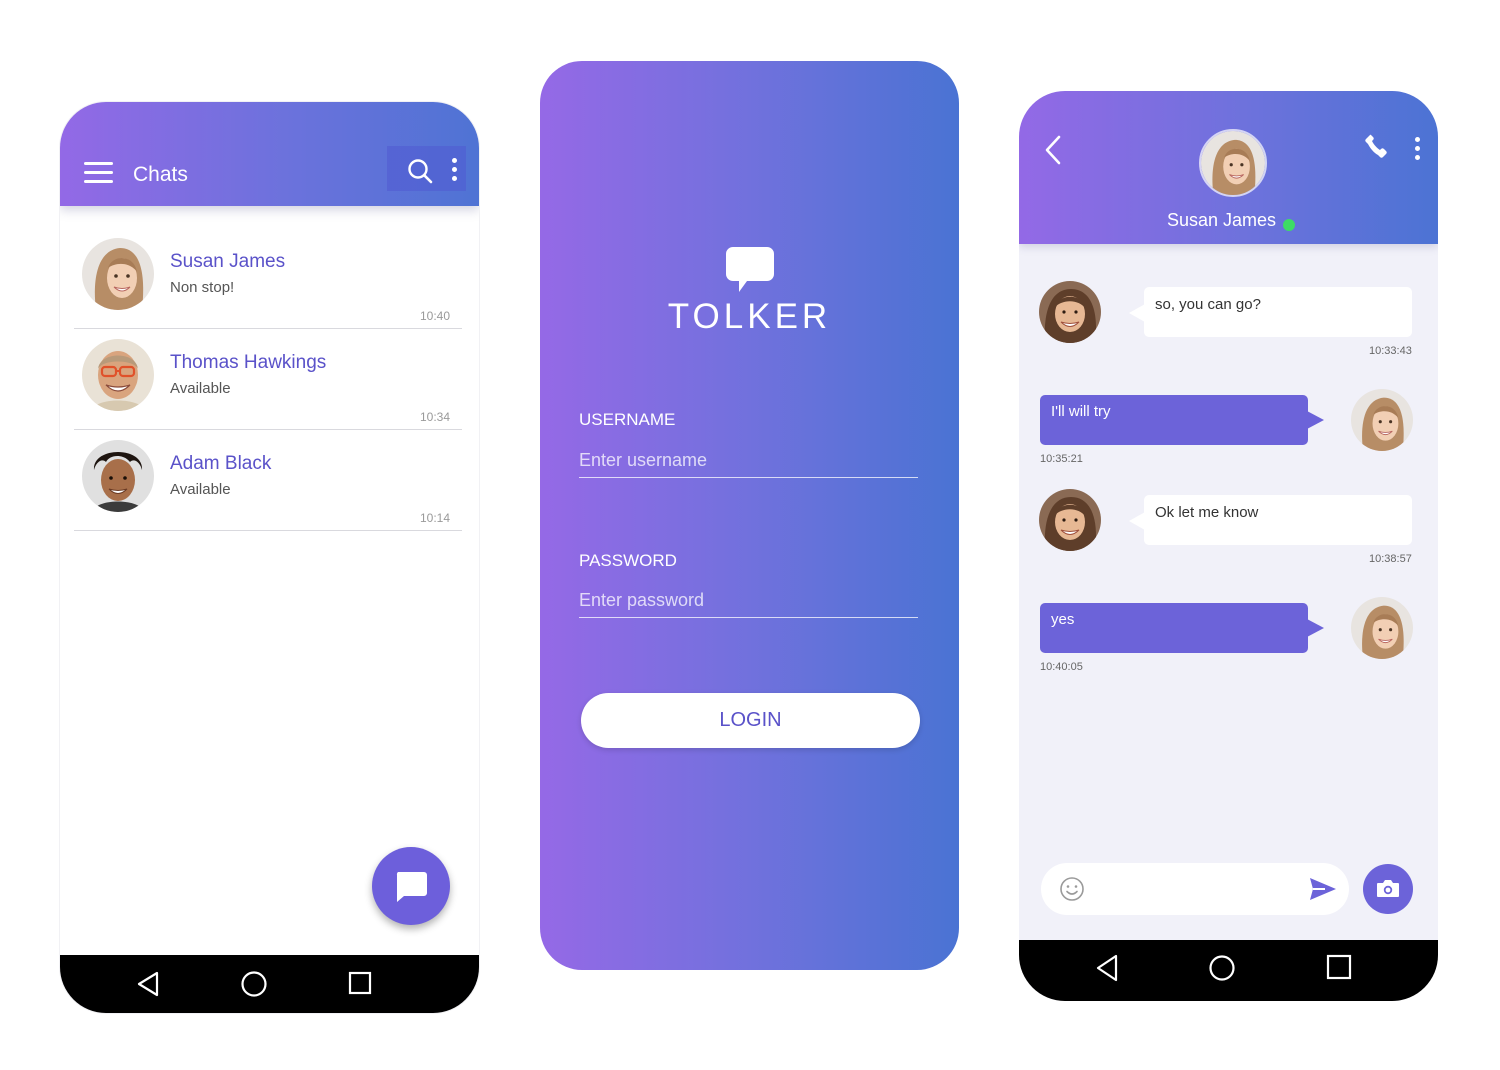 Image resolution: width=1500 pixels, height=1070 pixels. What do you see at coordinates (434, 316) in the screenshot?
I see `last-message-time: 10:40` at bounding box center [434, 316].